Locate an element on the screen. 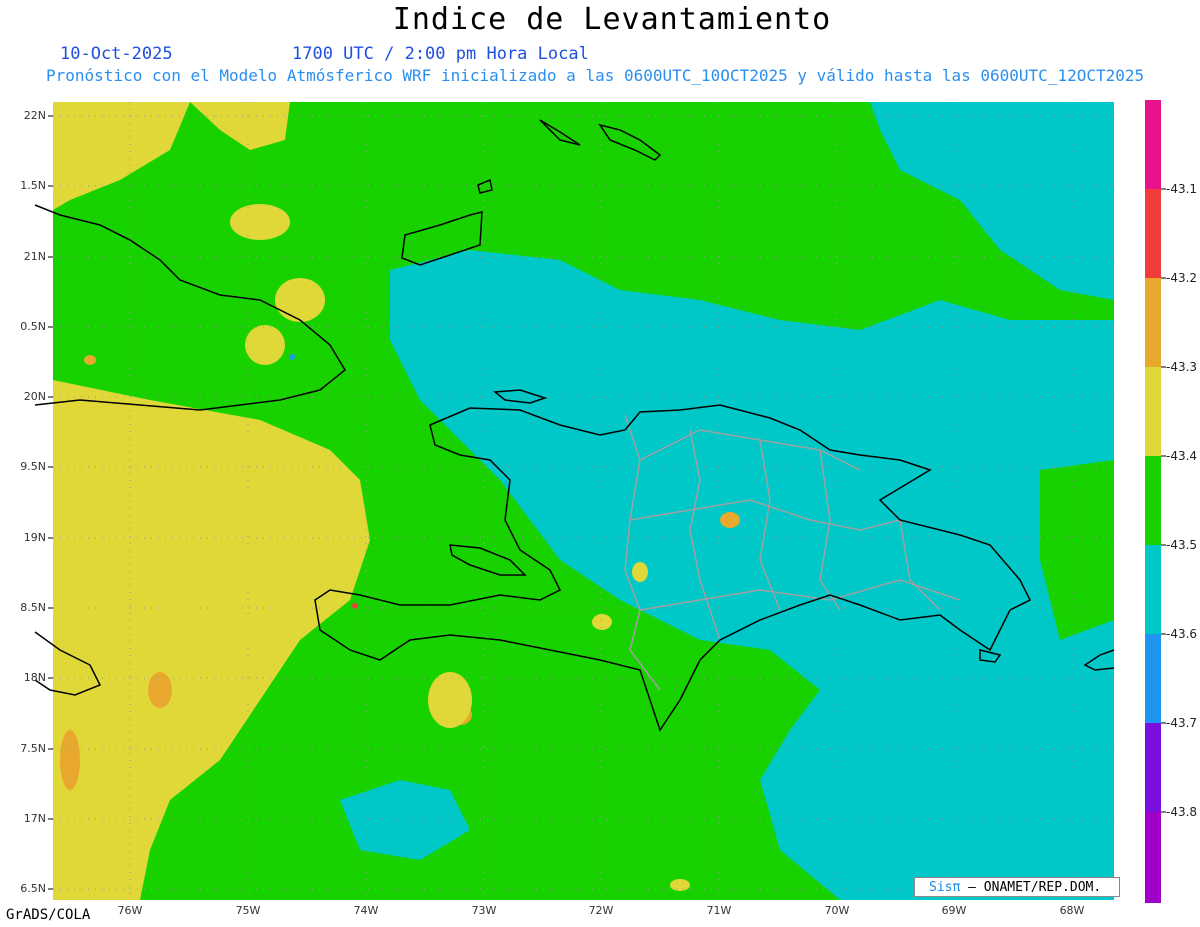  lon-label: 73W is located at coordinates (484, 910).